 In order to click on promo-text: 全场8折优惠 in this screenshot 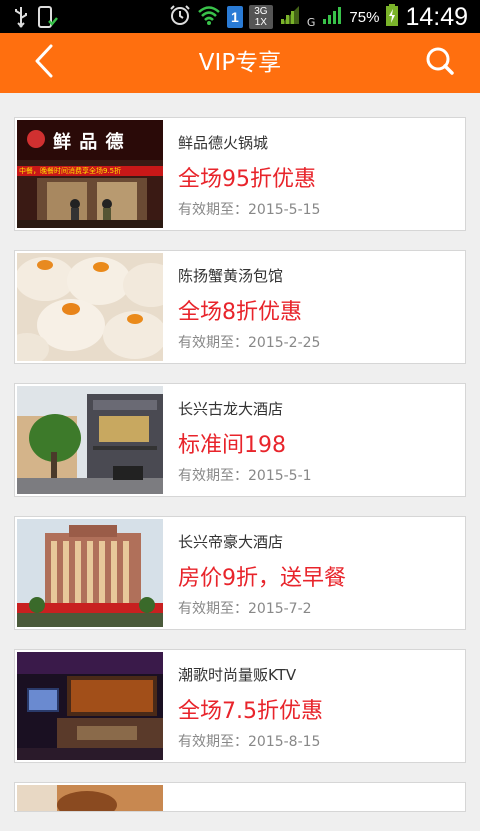, I will do `click(240, 312)`.